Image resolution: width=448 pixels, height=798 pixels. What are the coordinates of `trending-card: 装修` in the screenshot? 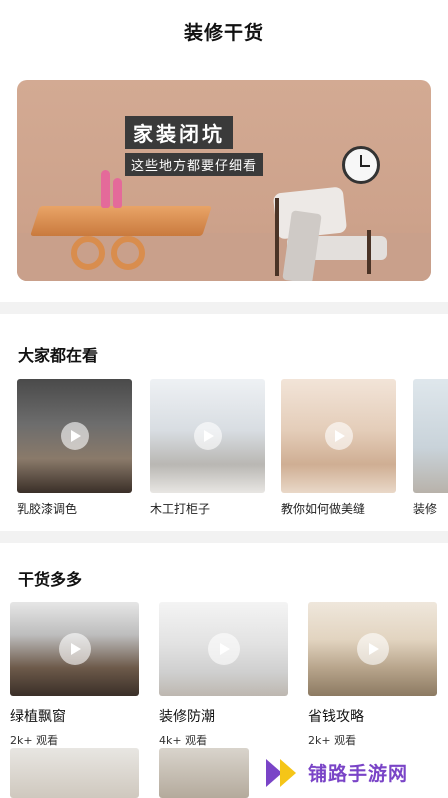 It's located at (430, 448).